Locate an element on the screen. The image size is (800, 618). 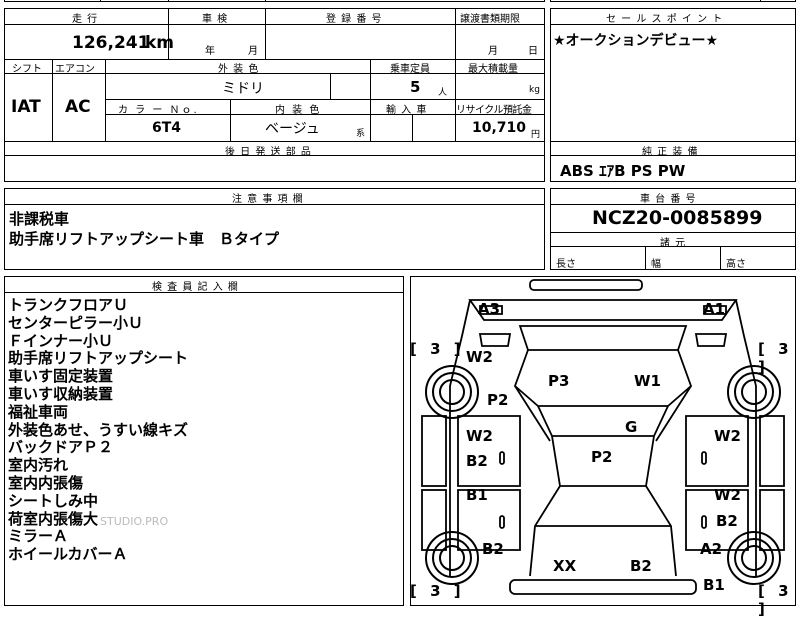
exterior-color-label: 外 装 色 is located at coordinates (239, 69).